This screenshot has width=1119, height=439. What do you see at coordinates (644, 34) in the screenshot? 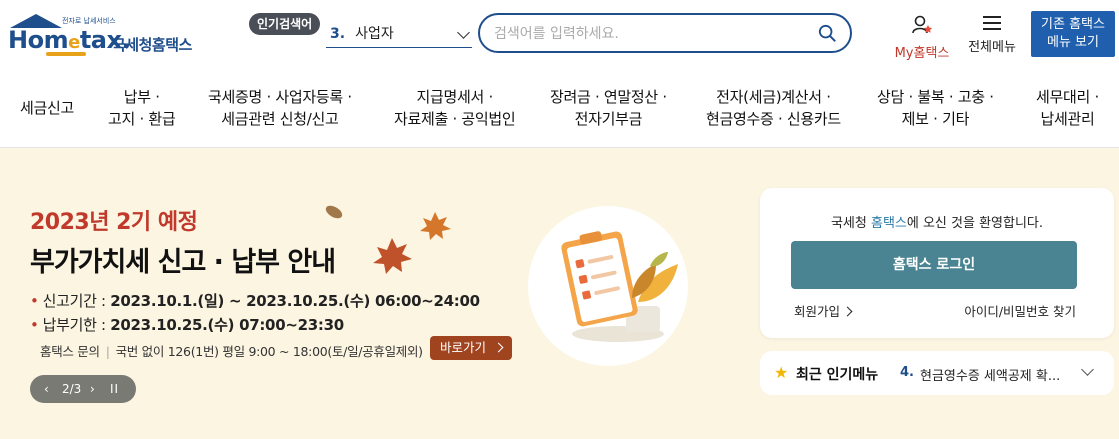
I see `search-input` at bounding box center [644, 34].